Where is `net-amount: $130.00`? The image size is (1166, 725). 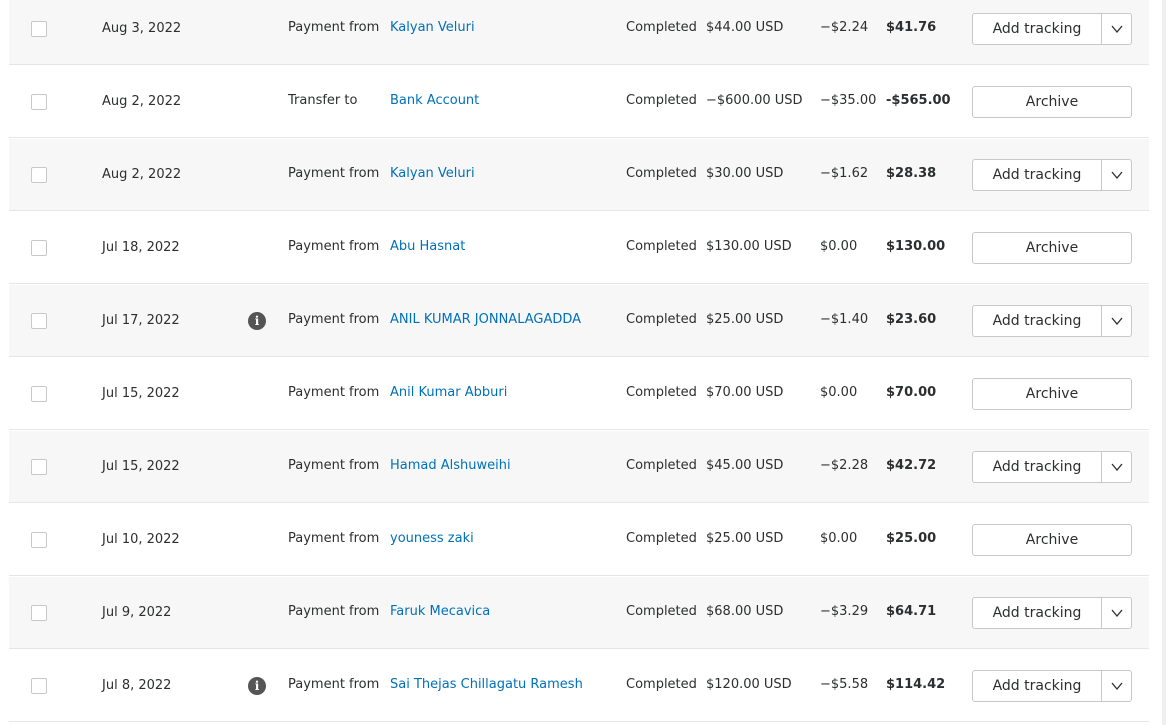
net-amount: $130.00 is located at coordinates (916, 246).